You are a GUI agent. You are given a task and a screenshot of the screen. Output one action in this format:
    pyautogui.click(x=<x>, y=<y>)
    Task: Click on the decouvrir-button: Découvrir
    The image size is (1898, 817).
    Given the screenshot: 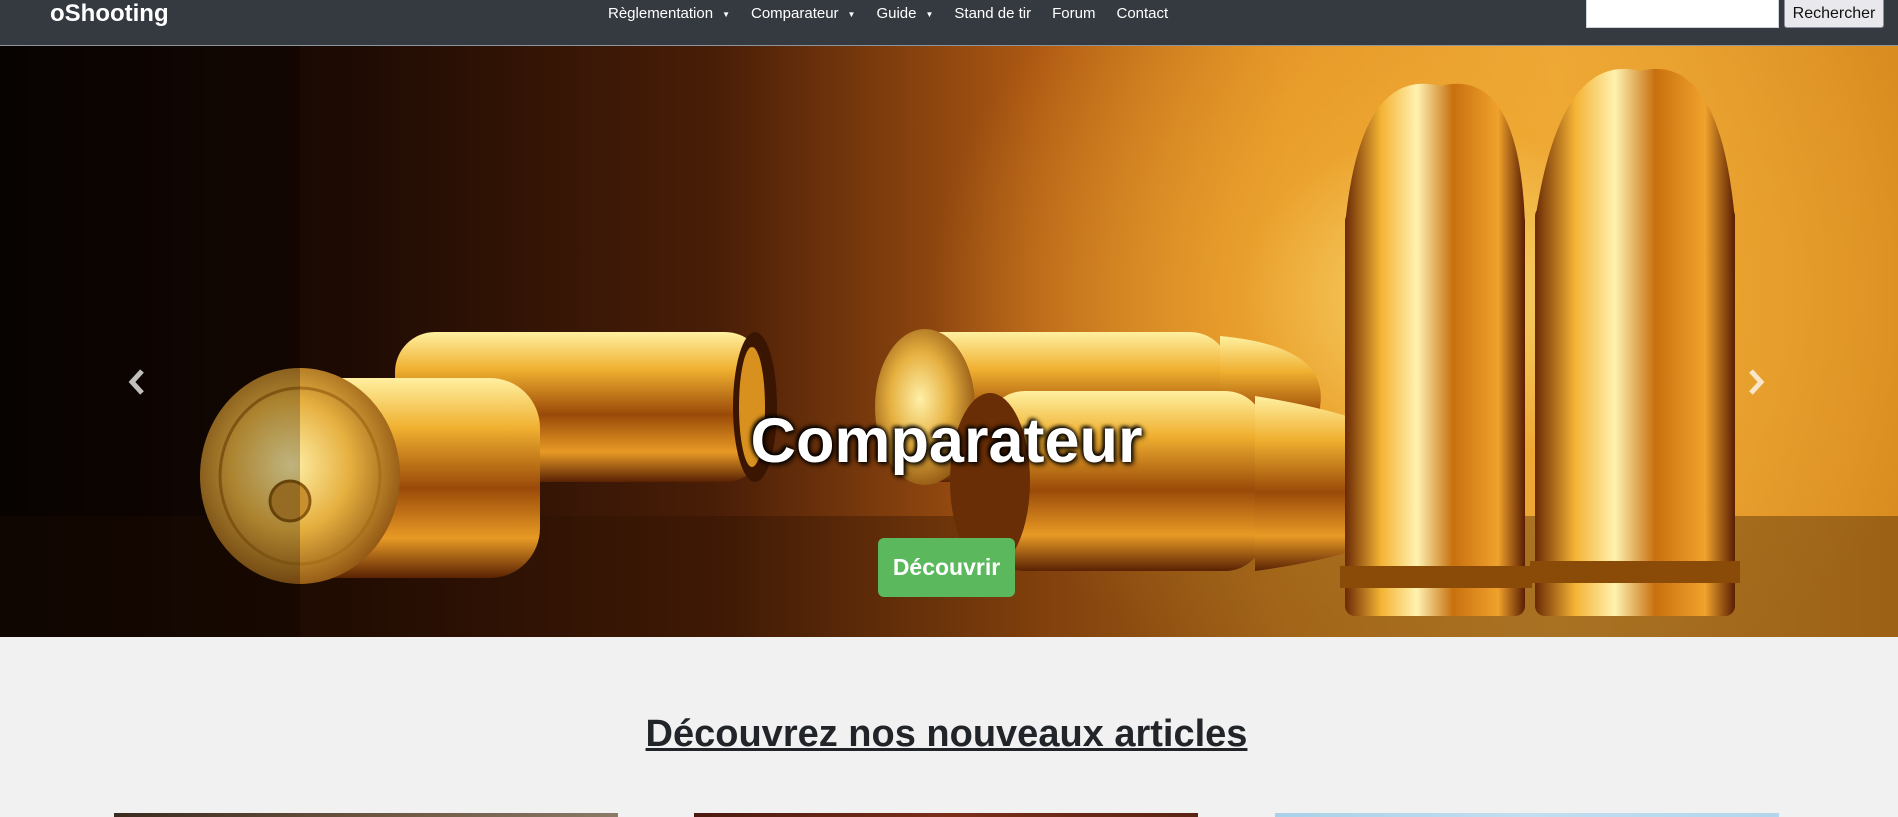 What is the action you would take?
    pyautogui.click(x=946, y=567)
    